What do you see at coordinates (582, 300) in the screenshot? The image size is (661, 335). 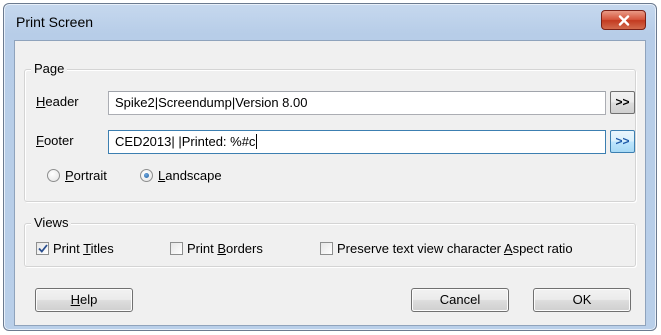 I see `ok-button: OK` at bounding box center [582, 300].